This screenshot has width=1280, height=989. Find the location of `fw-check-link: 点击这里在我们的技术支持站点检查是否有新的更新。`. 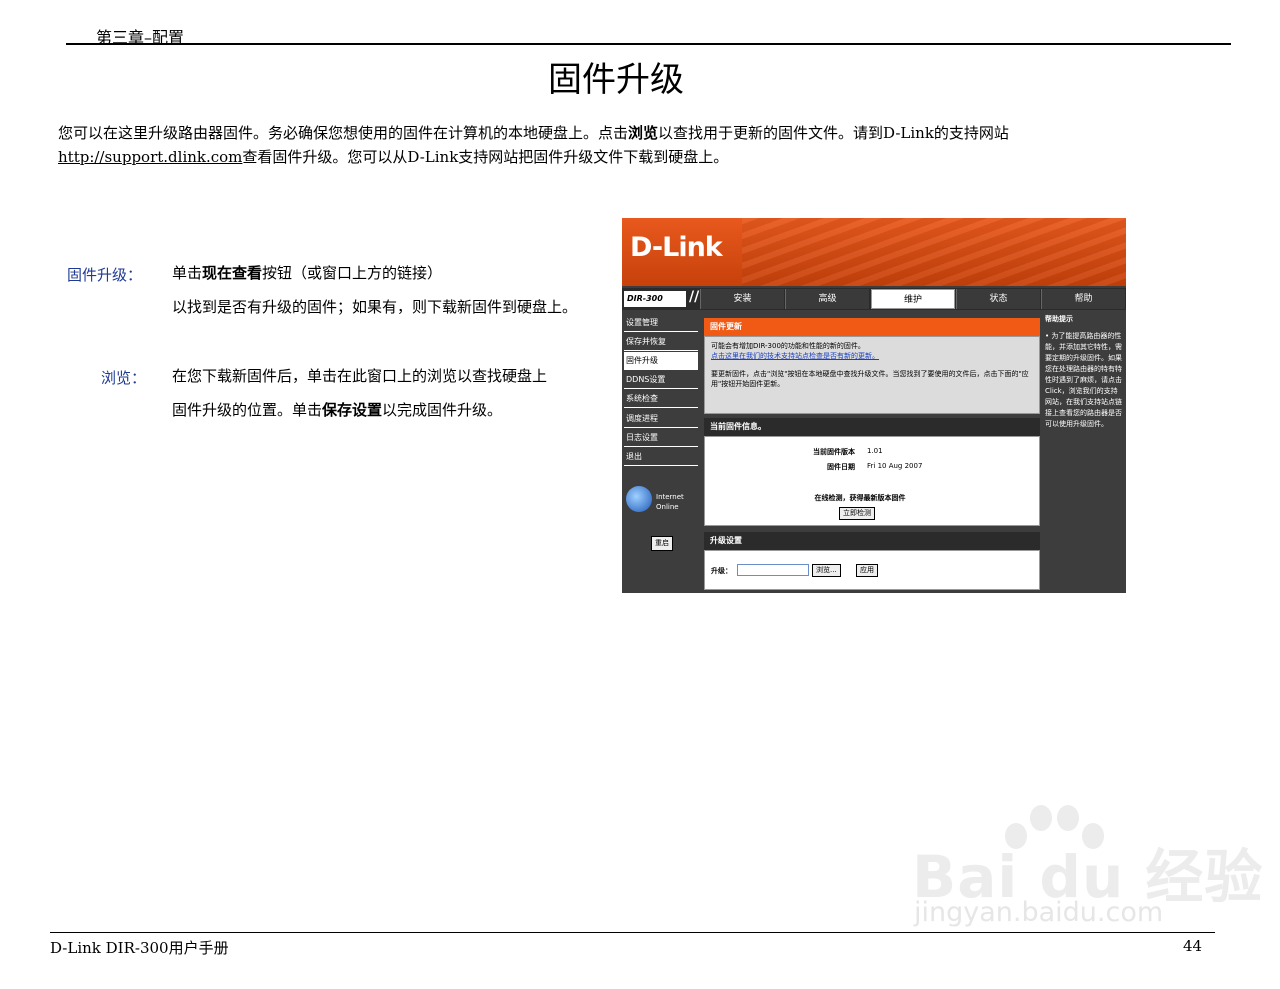

fw-check-link: 点击这里在我们的技术支持站点检查是否有新的更新。 is located at coordinates (872, 356).